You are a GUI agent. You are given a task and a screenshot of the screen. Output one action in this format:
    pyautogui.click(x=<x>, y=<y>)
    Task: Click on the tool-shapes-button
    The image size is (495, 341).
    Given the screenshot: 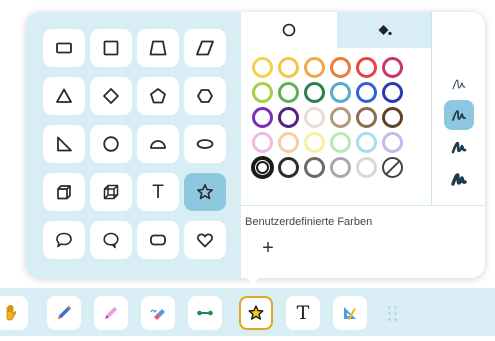 What is the action you would take?
    pyautogui.click(x=256, y=313)
    